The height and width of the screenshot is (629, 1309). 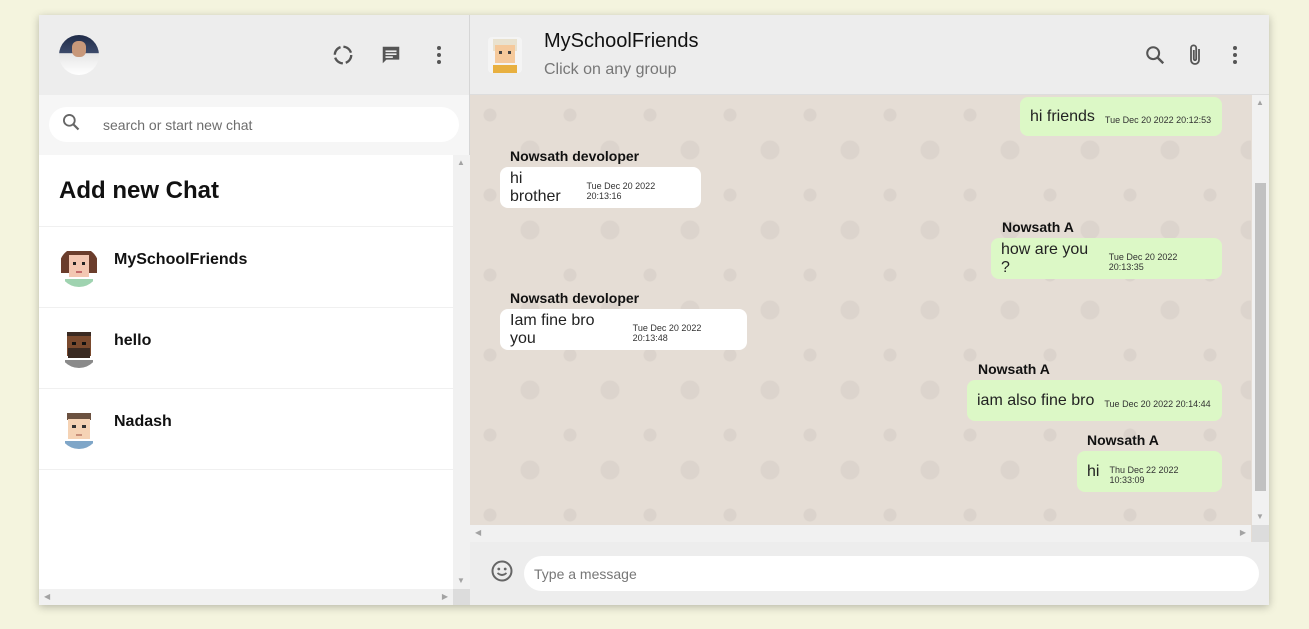 I want to click on chat-list-vertical-scrollbar: ▲ ▼, so click(x=461, y=372).